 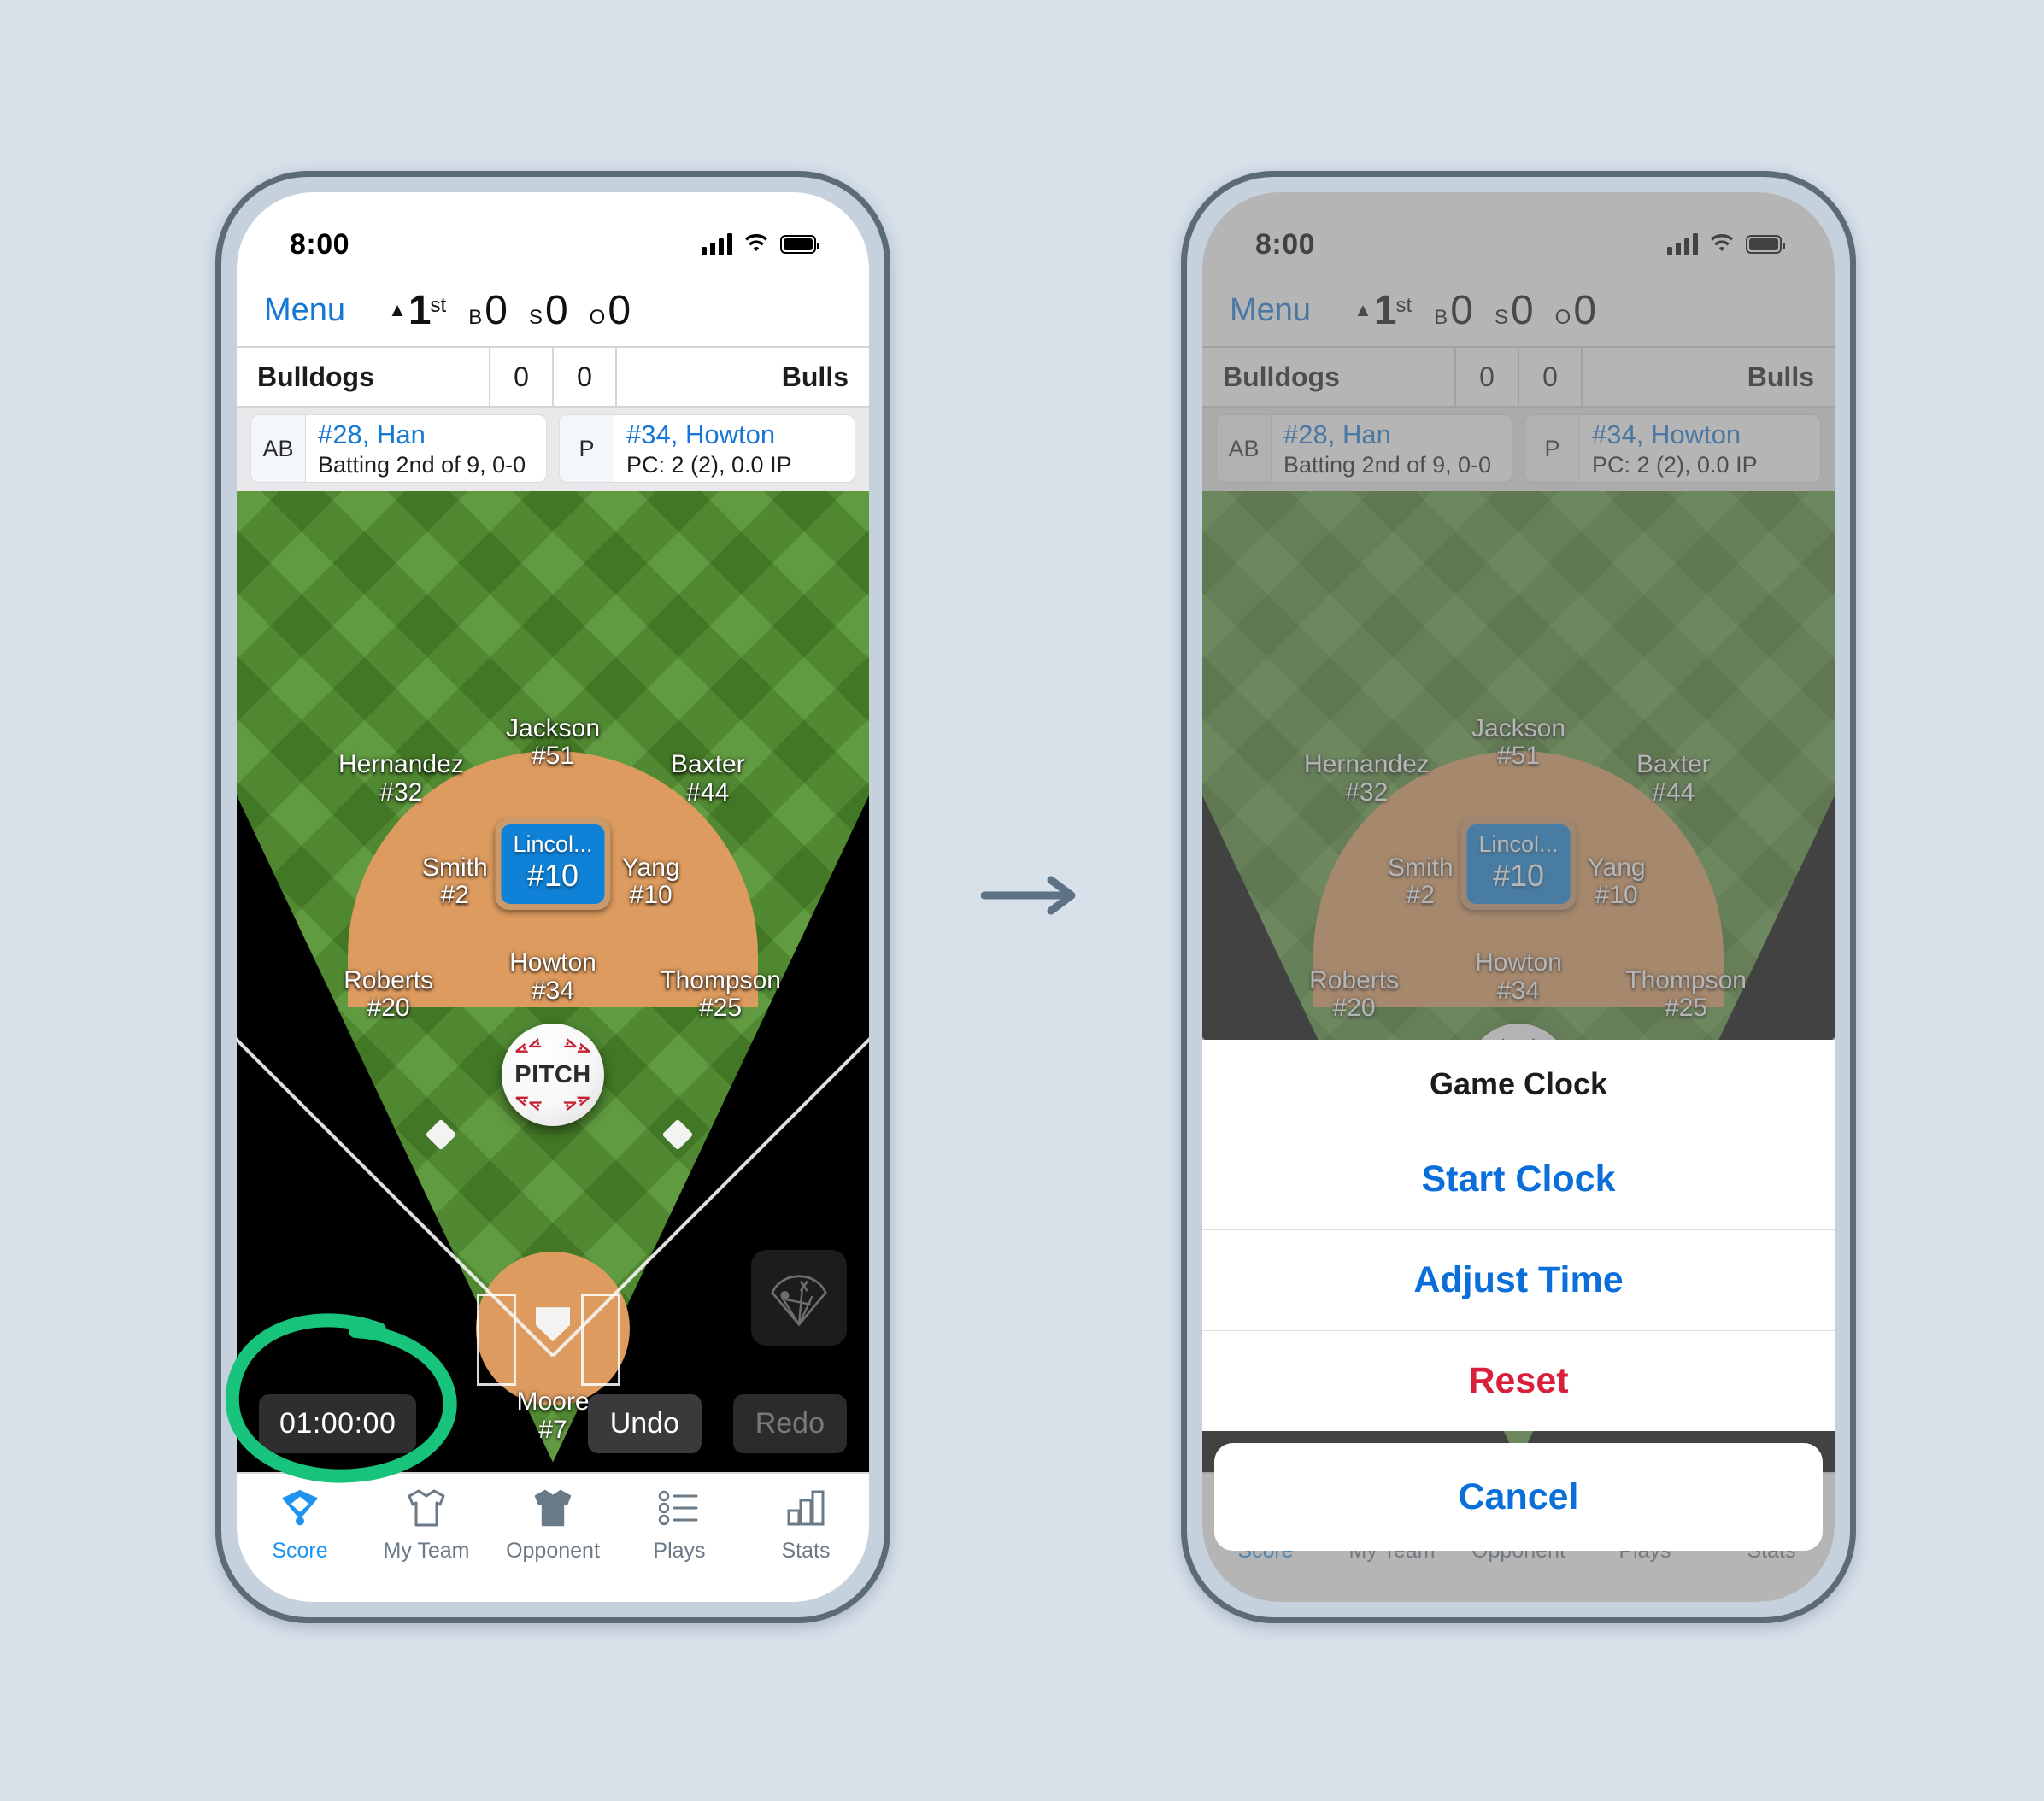 I want to click on wifi-icon, so click(x=756, y=243).